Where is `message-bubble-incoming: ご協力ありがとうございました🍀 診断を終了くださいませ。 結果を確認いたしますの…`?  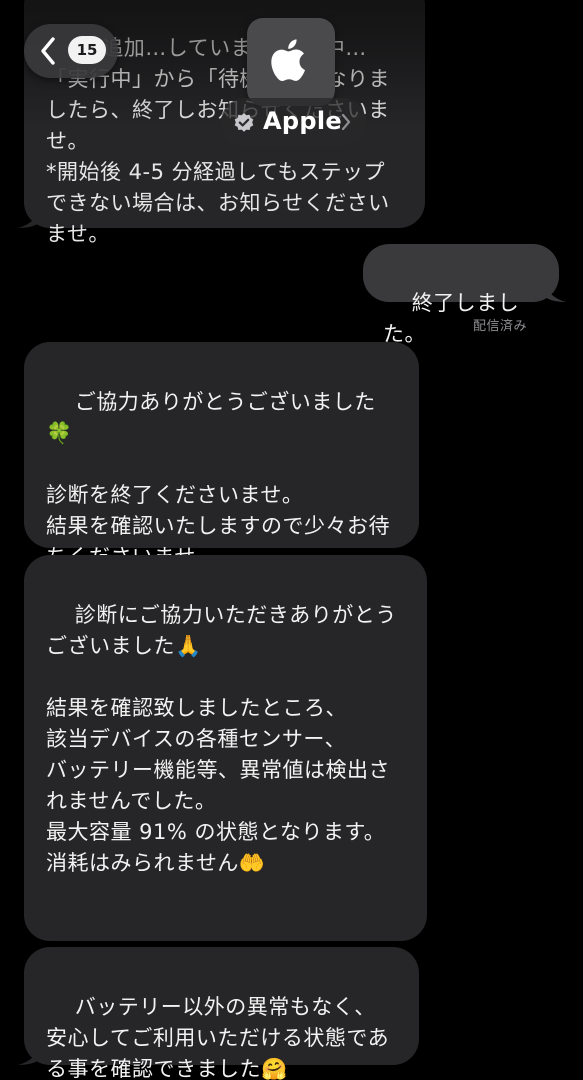 message-bubble-incoming: ご協力ありがとうございました🍀 診断を終了くださいませ。 結果を確認いたしますの… is located at coordinates (221, 455).